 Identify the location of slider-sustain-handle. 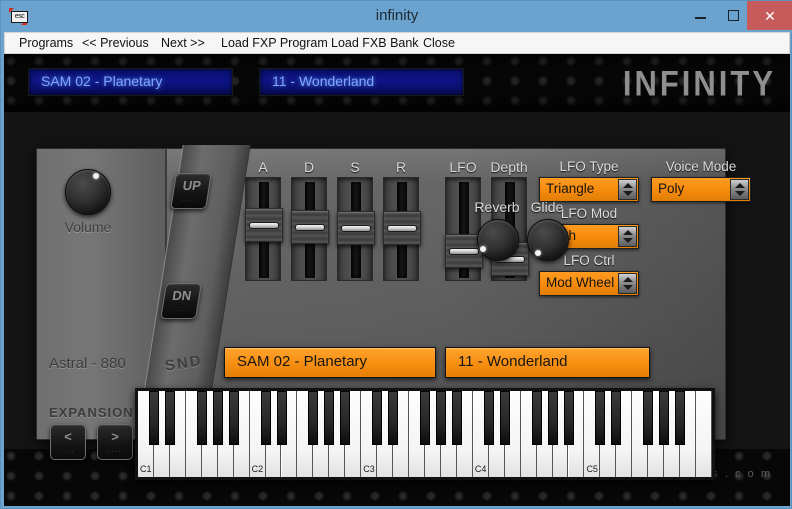
(356, 228).